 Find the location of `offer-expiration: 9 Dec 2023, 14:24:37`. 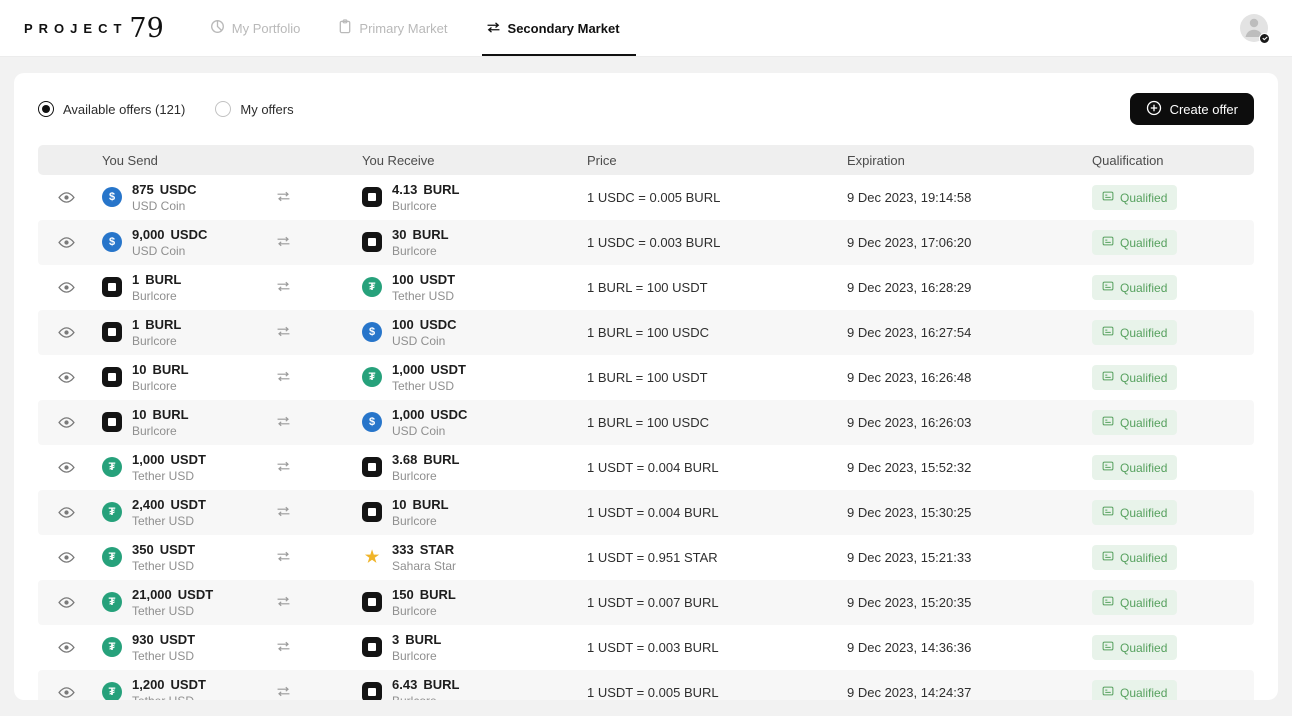

offer-expiration: 9 Dec 2023, 14:24:37 is located at coordinates (909, 692).